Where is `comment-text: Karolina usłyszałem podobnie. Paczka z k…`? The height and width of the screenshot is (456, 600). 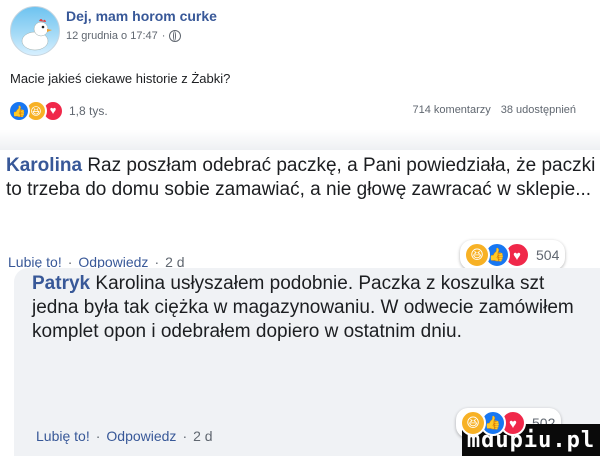
comment-text: Karolina usłyszałem podobnie. Paczka z k… is located at coordinates (303, 307).